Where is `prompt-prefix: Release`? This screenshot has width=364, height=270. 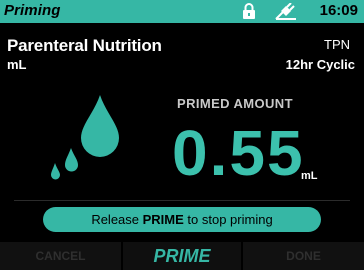 prompt-prefix: Release is located at coordinates (117, 219).